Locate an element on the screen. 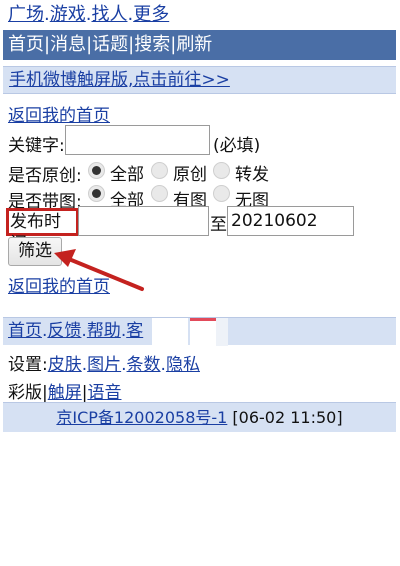  back-home-link: 返回我的首页 is located at coordinates (59, 116).